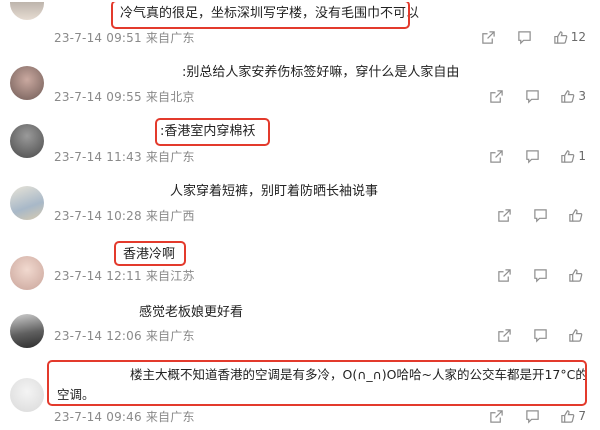  I want to click on comment-time: 23-7-14 09:46, so click(98, 417).